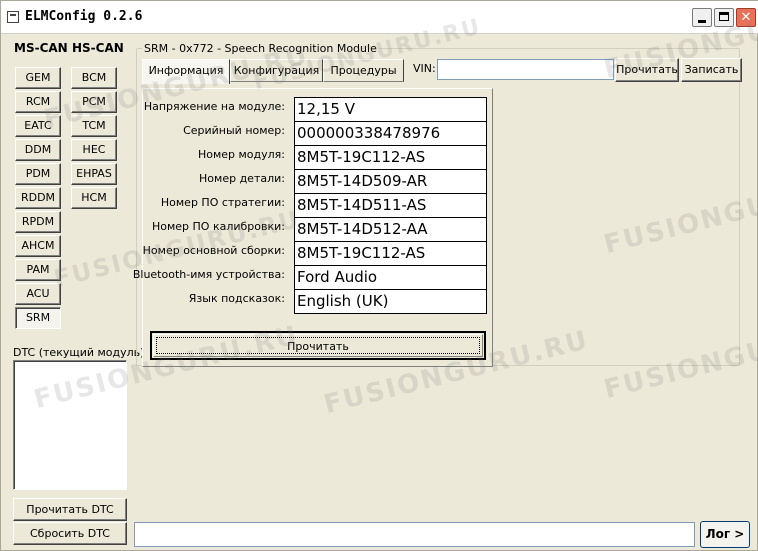 The width and height of the screenshot is (758, 551). Describe the element at coordinates (94, 78) in the screenshot. I see `module-button-bcm: BCM` at that location.